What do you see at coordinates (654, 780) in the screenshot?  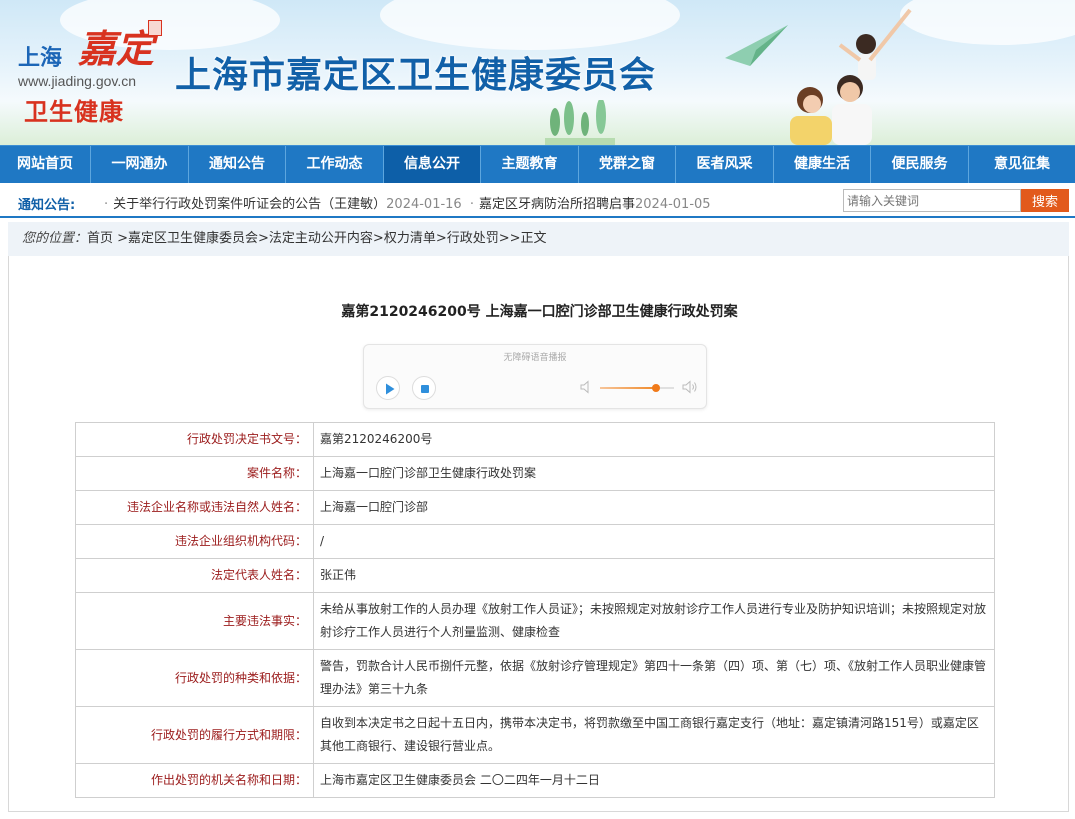 I see `row-value: 上海市嘉定区卫生健康委员会 二〇二四年一月十二日` at bounding box center [654, 780].